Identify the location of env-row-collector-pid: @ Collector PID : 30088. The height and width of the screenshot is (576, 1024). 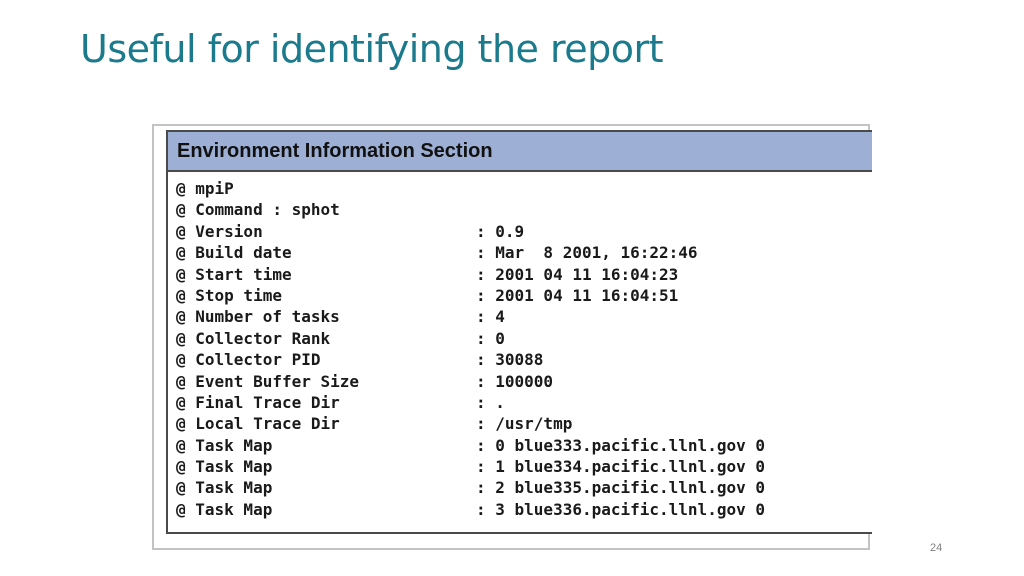
(524, 359).